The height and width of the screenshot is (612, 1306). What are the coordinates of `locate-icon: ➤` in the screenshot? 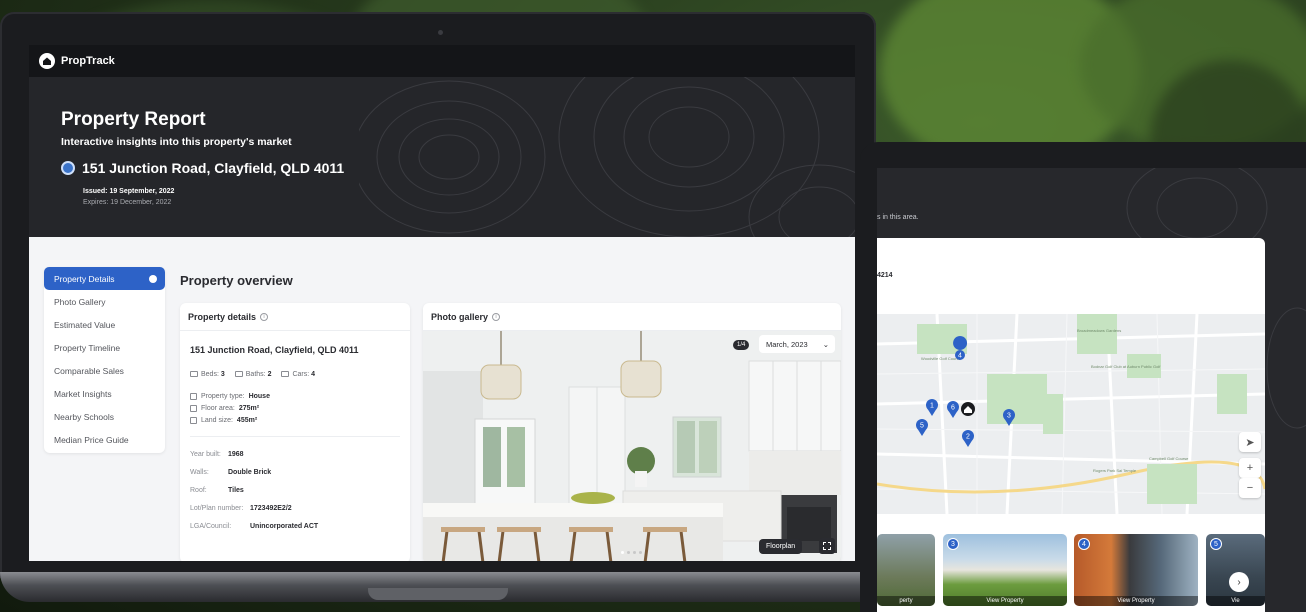 It's located at (1250, 442).